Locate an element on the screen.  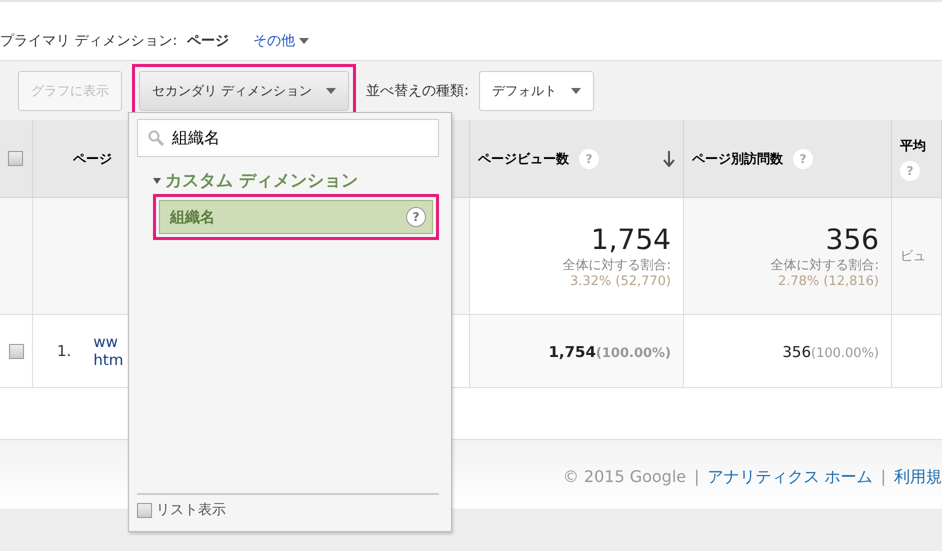
item-label: 組織名 is located at coordinates (192, 217).